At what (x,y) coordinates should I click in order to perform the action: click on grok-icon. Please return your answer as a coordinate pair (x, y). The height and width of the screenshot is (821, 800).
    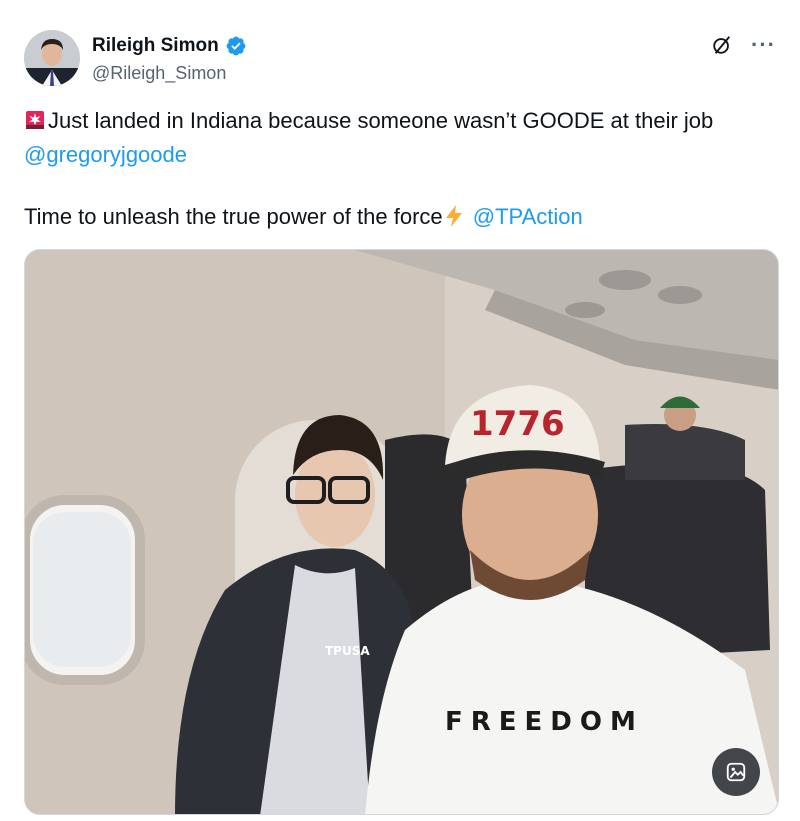
    Looking at the image, I should click on (722, 45).